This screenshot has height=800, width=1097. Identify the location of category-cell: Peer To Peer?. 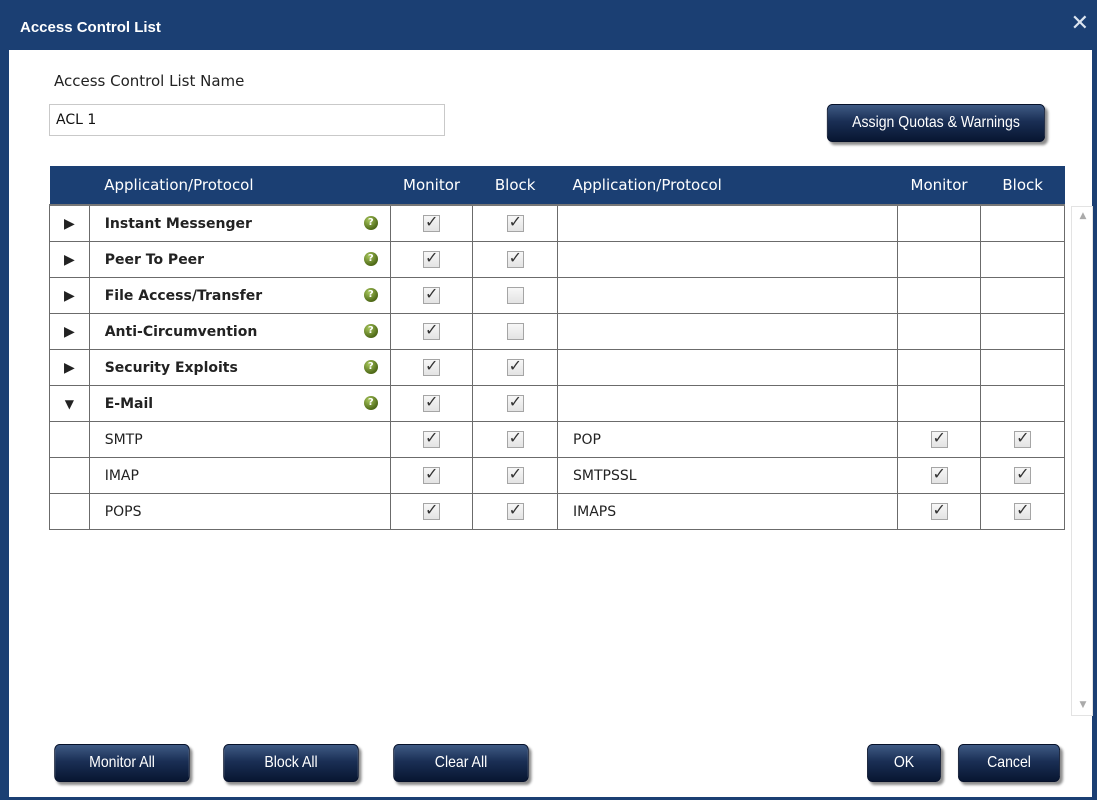
(239, 259).